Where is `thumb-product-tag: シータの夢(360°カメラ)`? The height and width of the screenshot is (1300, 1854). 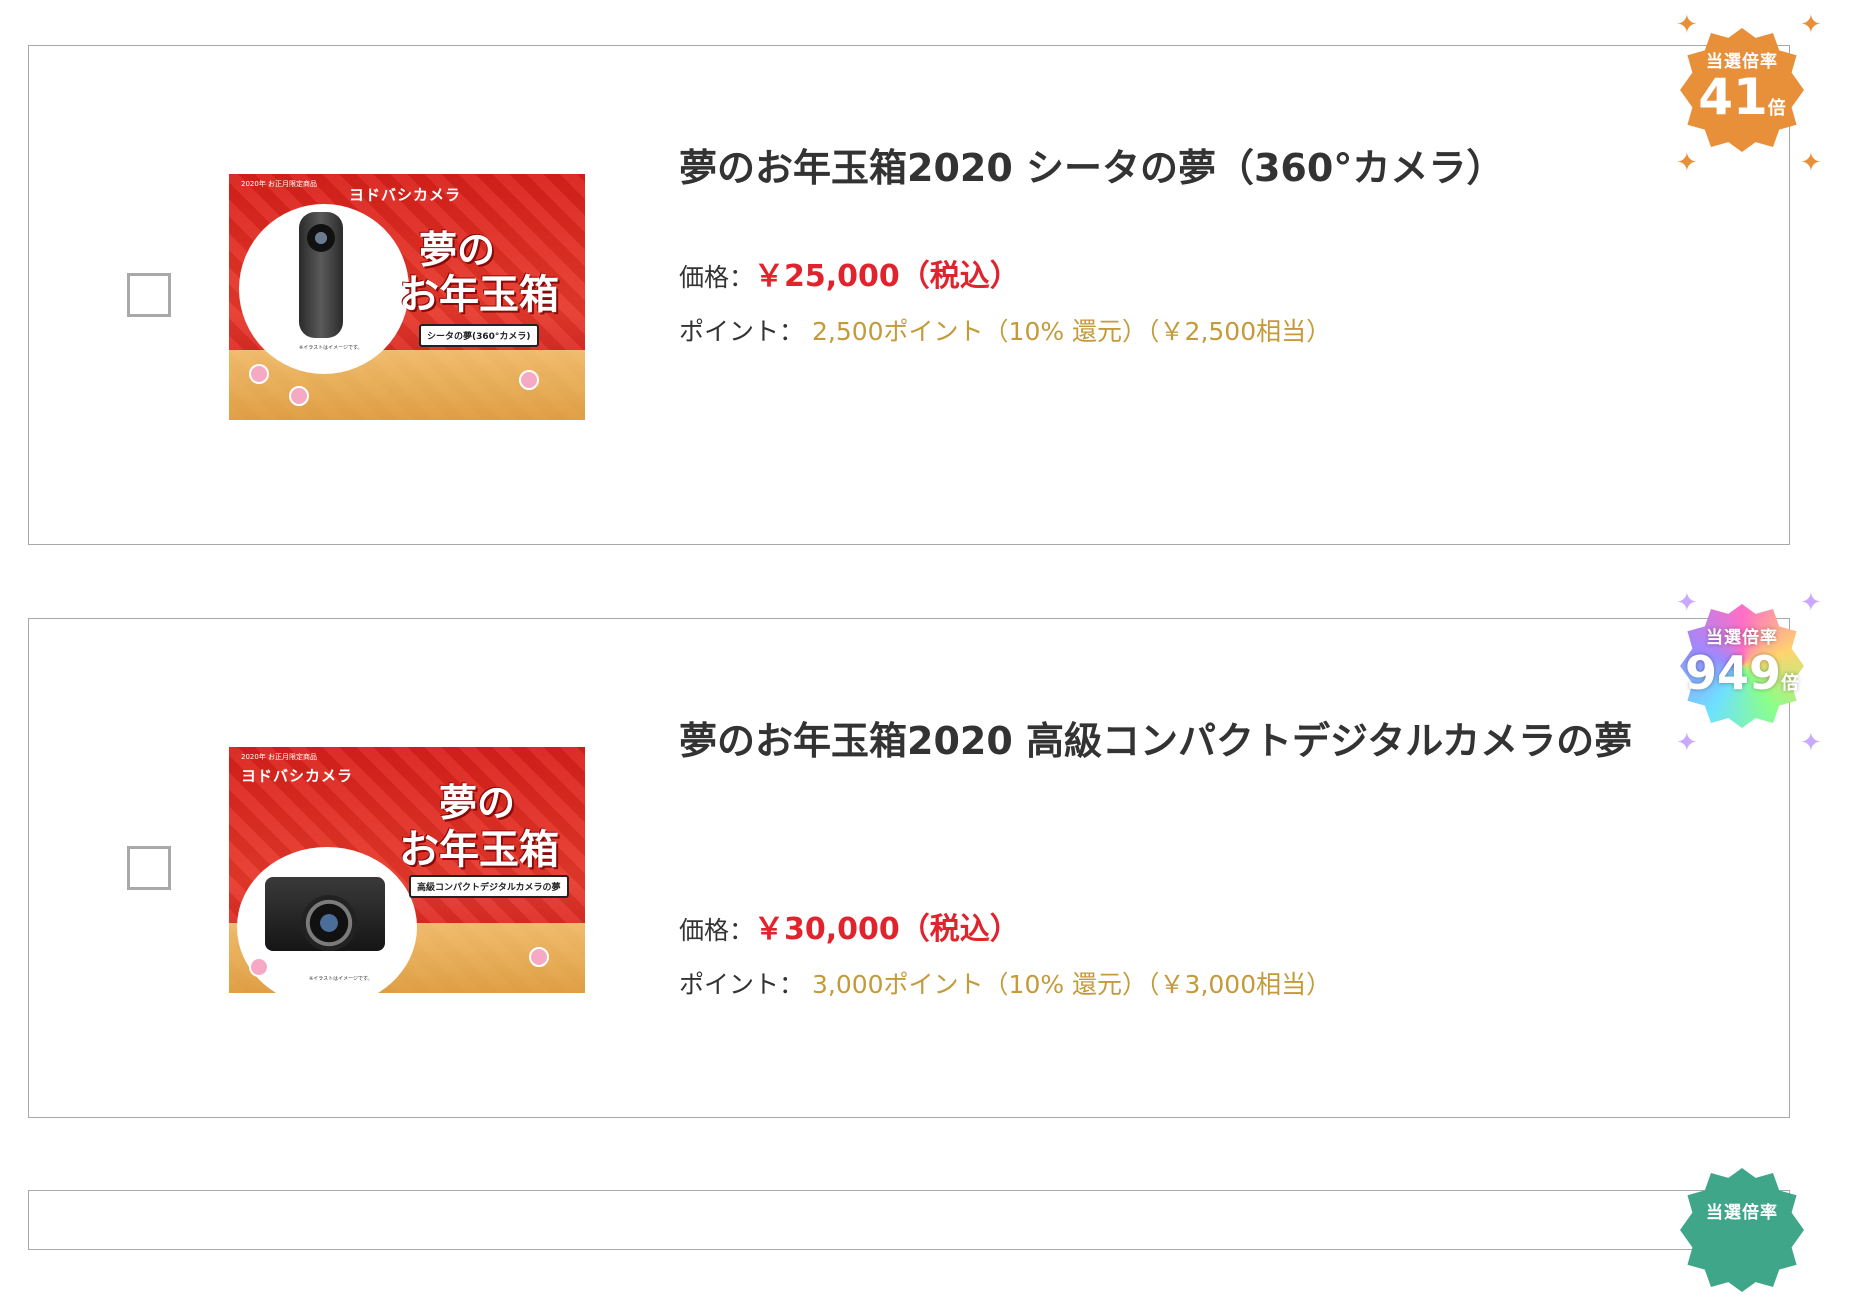 thumb-product-tag: シータの夢(360°カメラ) is located at coordinates (479, 335).